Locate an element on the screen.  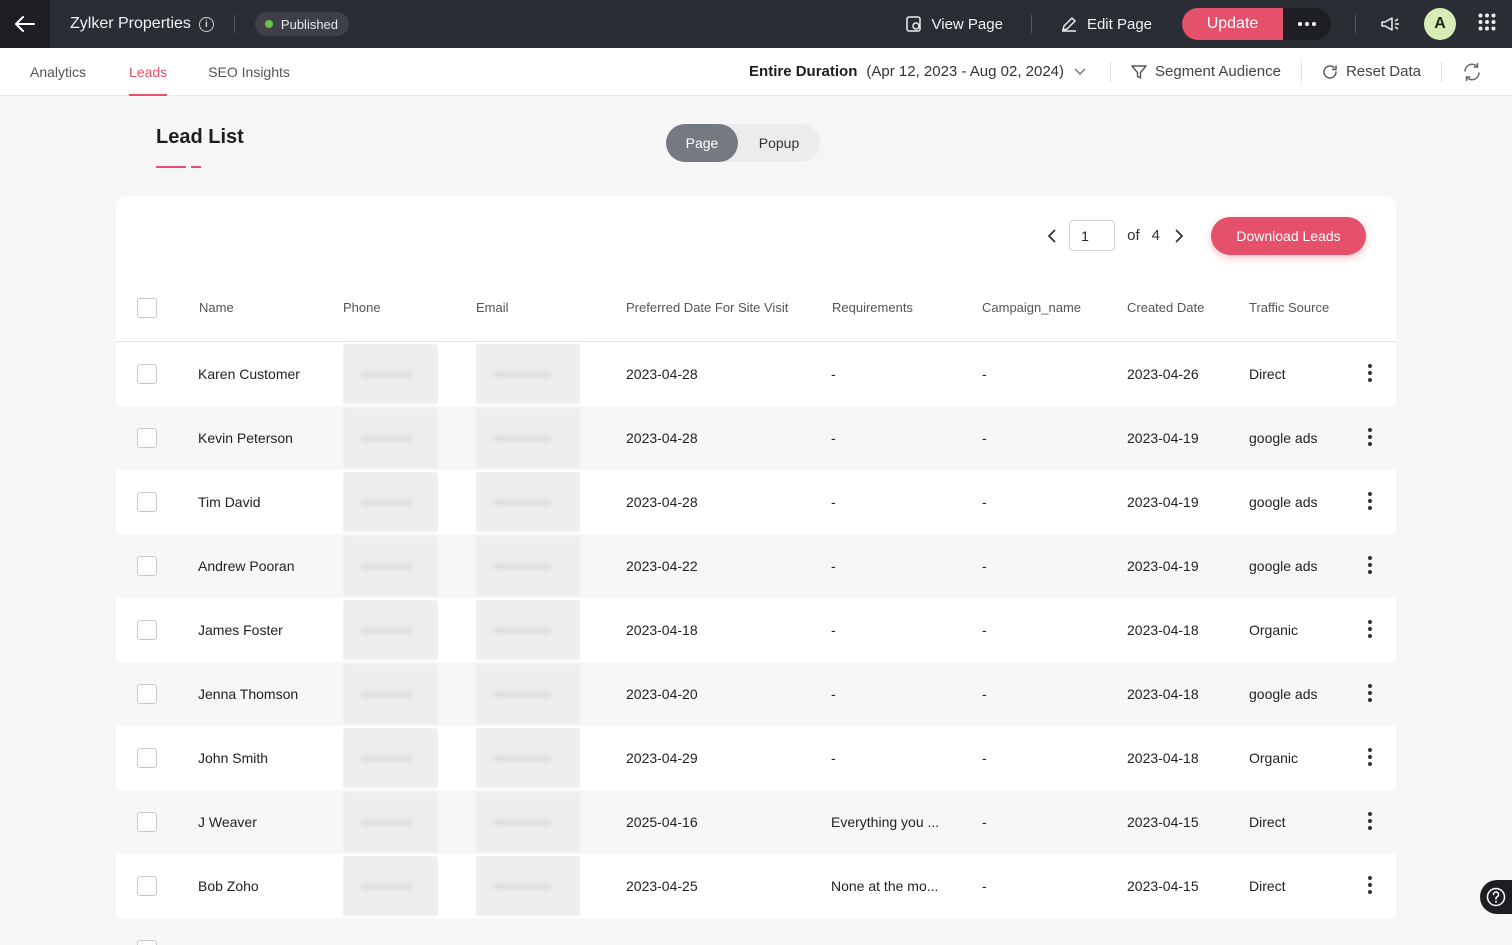
reset-data-button: Reset Data is located at coordinates (1371, 71).